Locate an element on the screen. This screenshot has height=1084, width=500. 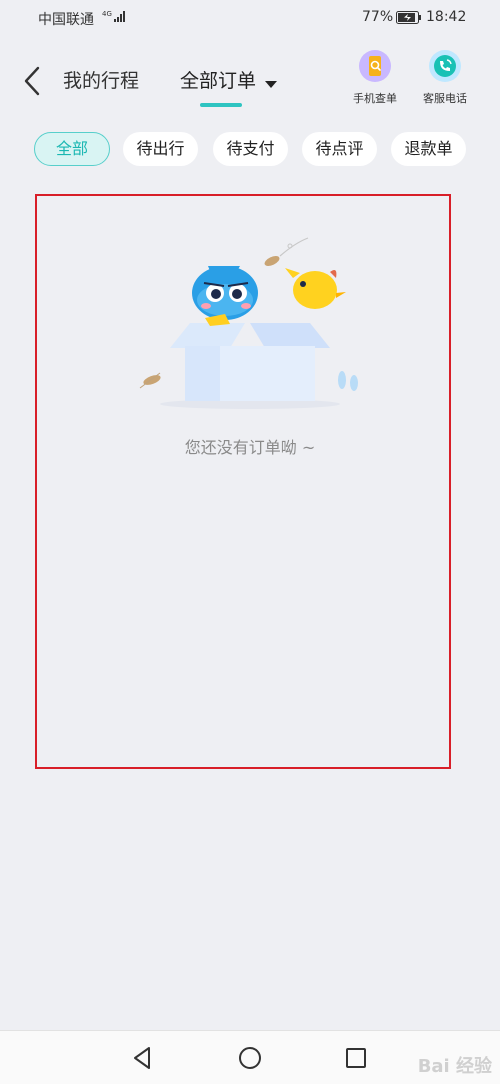
empty-orders-illustration is located at coordinates (250, 320).